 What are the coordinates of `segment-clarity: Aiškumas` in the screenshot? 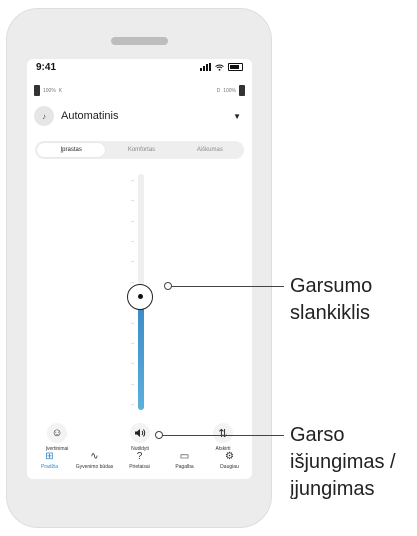 It's located at (210, 150).